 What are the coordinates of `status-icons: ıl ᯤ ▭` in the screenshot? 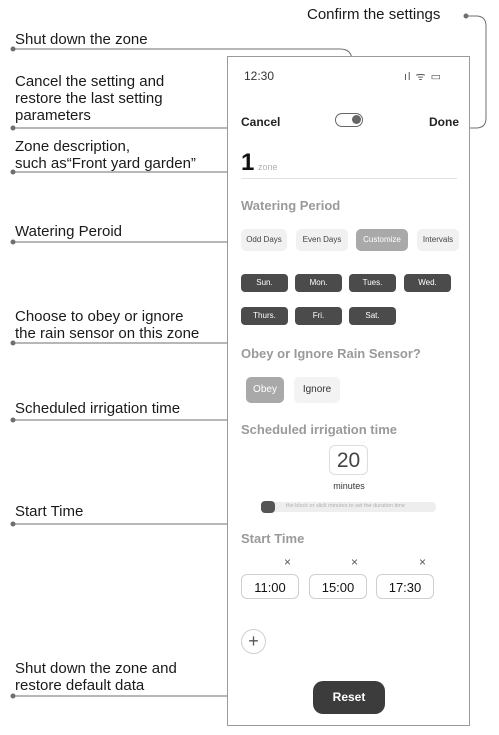 It's located at (423, 77).